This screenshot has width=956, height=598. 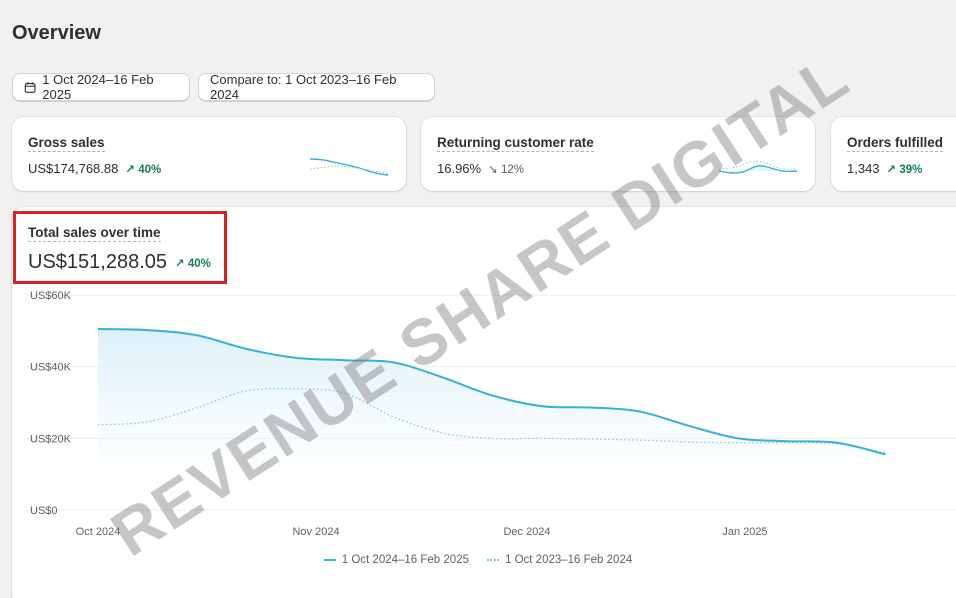 I want to click on y-tick-label: US$20K, so click(x=51, y=439).